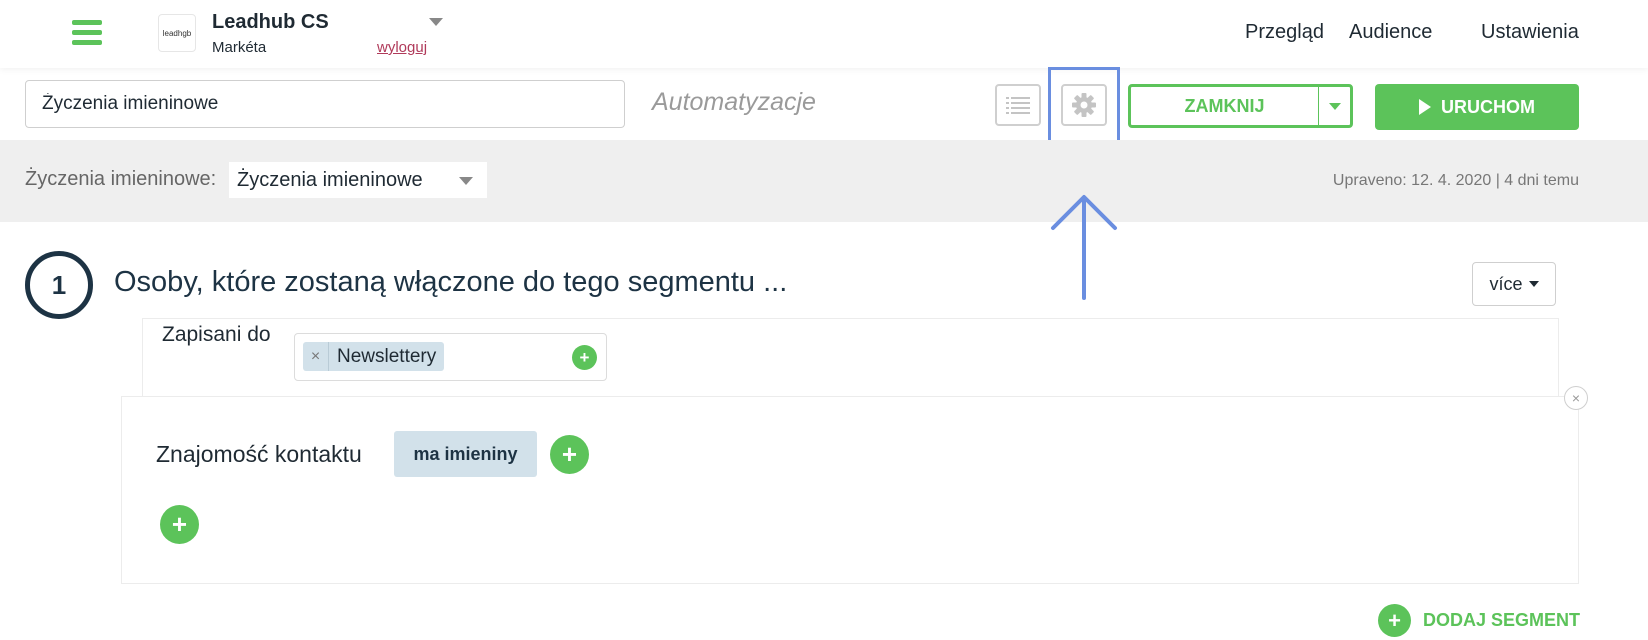 The width and height of the screenshot is (1648, 640). What do you see at coordinates (402, 47) in the screenshot?
I see `logout-link: wyloguj` at bounding box center [402, 47].